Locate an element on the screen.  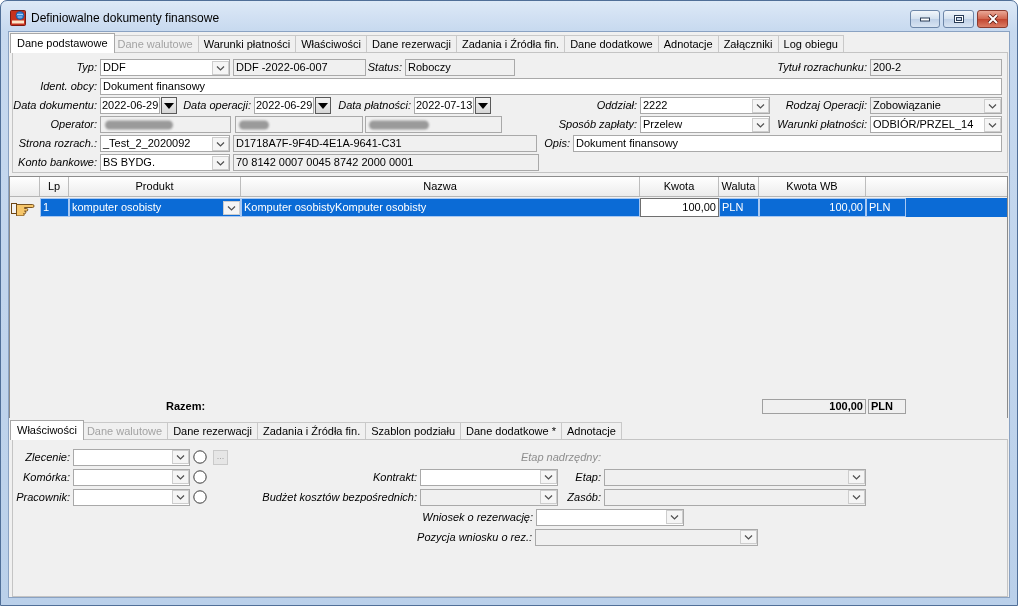
text-field: D1718A7F-9F4D-4E1A-9641-C31 is located at coordinates (385, 143).